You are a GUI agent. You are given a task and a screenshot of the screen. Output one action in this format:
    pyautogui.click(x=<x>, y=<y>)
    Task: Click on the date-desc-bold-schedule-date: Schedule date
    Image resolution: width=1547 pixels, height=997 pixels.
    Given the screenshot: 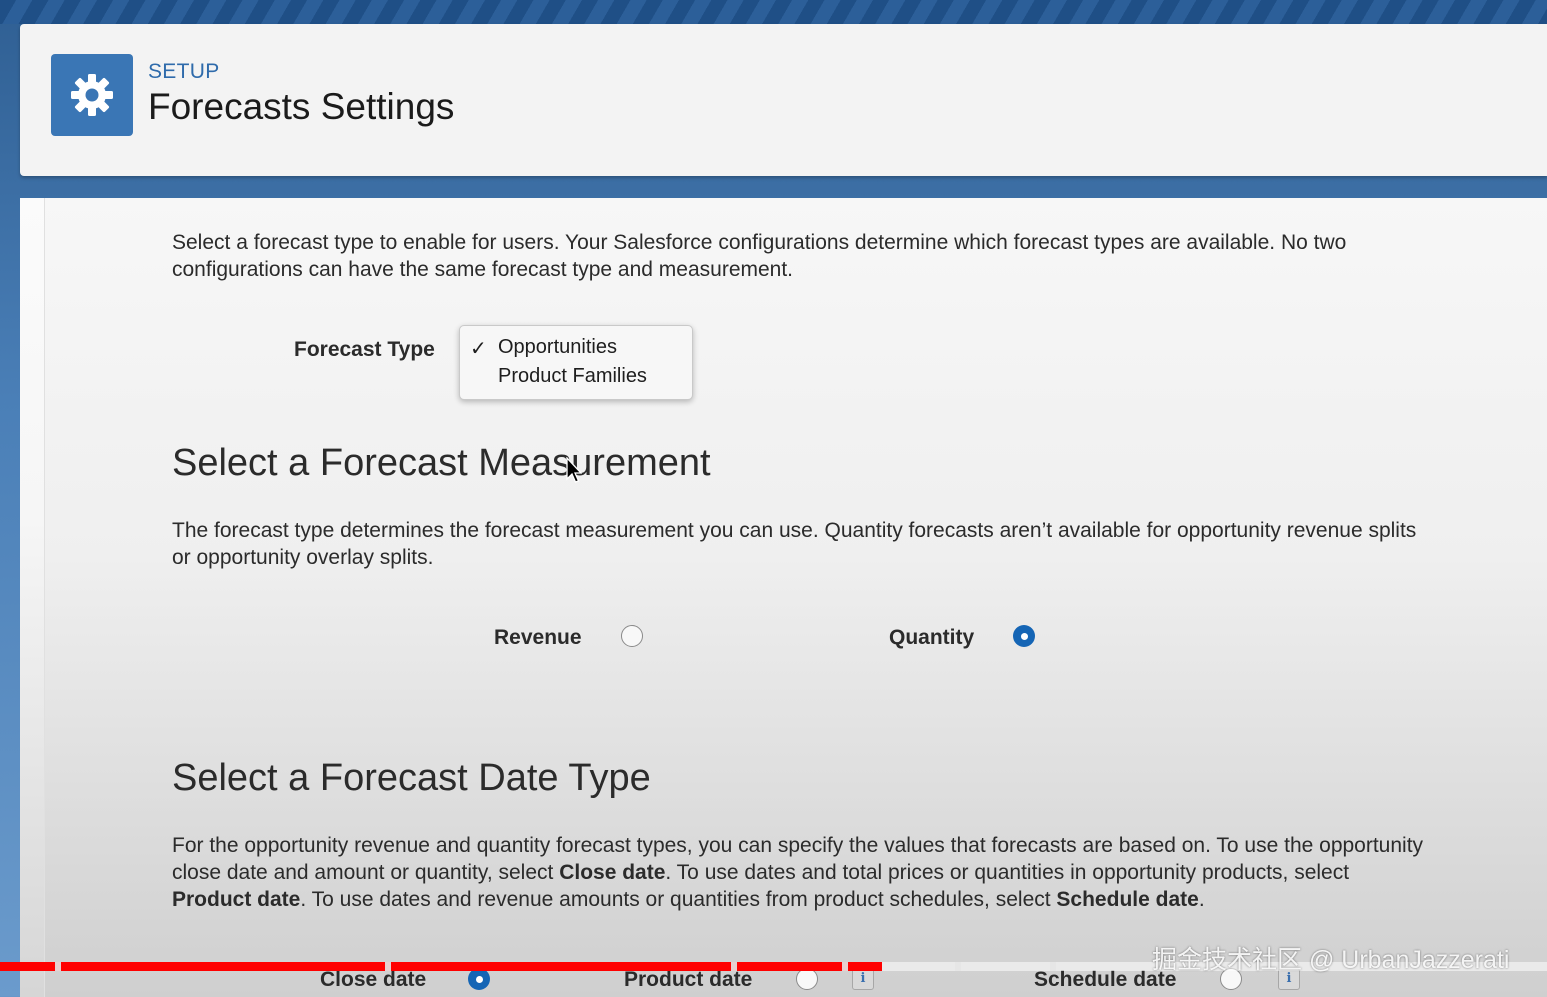 What is the action you would take?
    pyautogui.click(x=1127, y=899)
    